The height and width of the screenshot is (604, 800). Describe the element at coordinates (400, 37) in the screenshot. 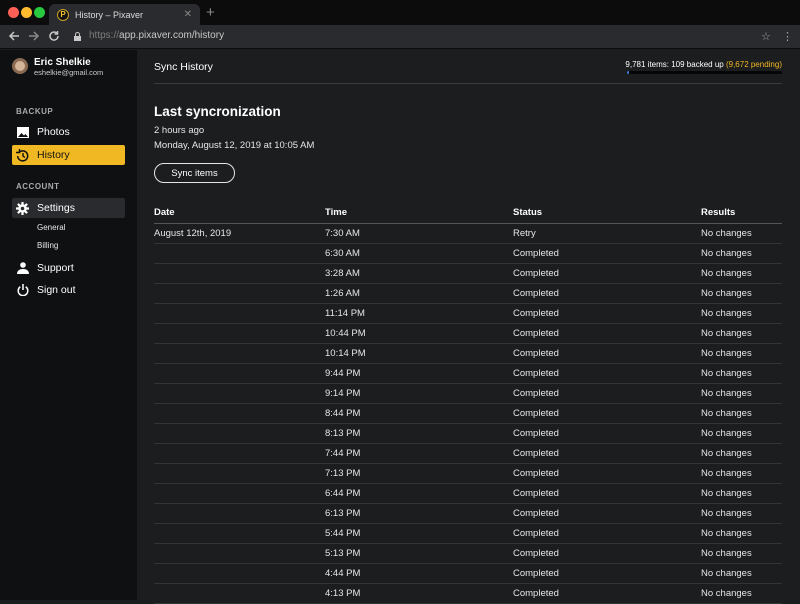

I see `browser-toolbar: https://app.pixaver.com/history ☆ ⋮` at that location.